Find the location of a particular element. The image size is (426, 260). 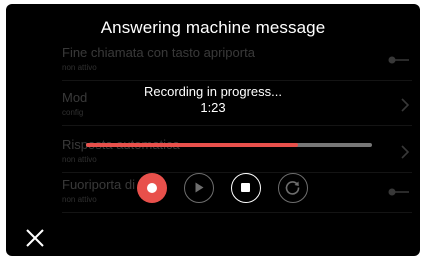

play-icon is located at coordinates (199, 187).